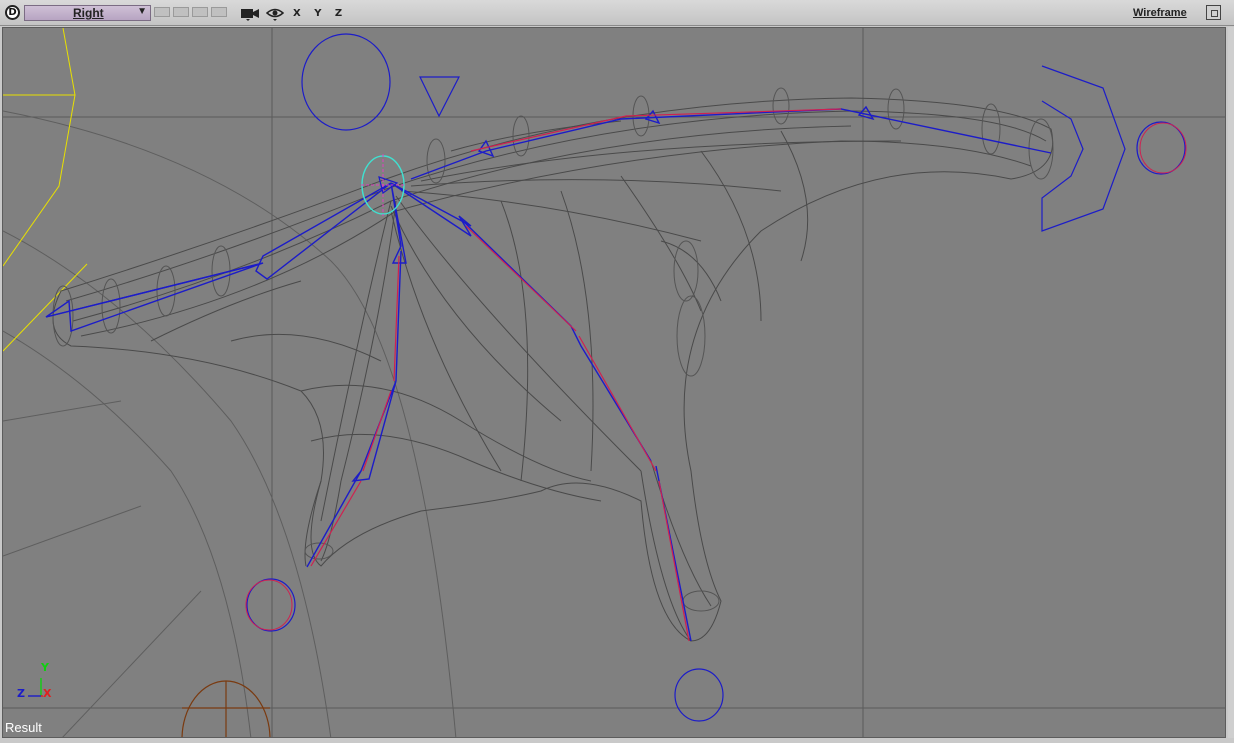  I want to click on eye-icon, so click(275, 13).